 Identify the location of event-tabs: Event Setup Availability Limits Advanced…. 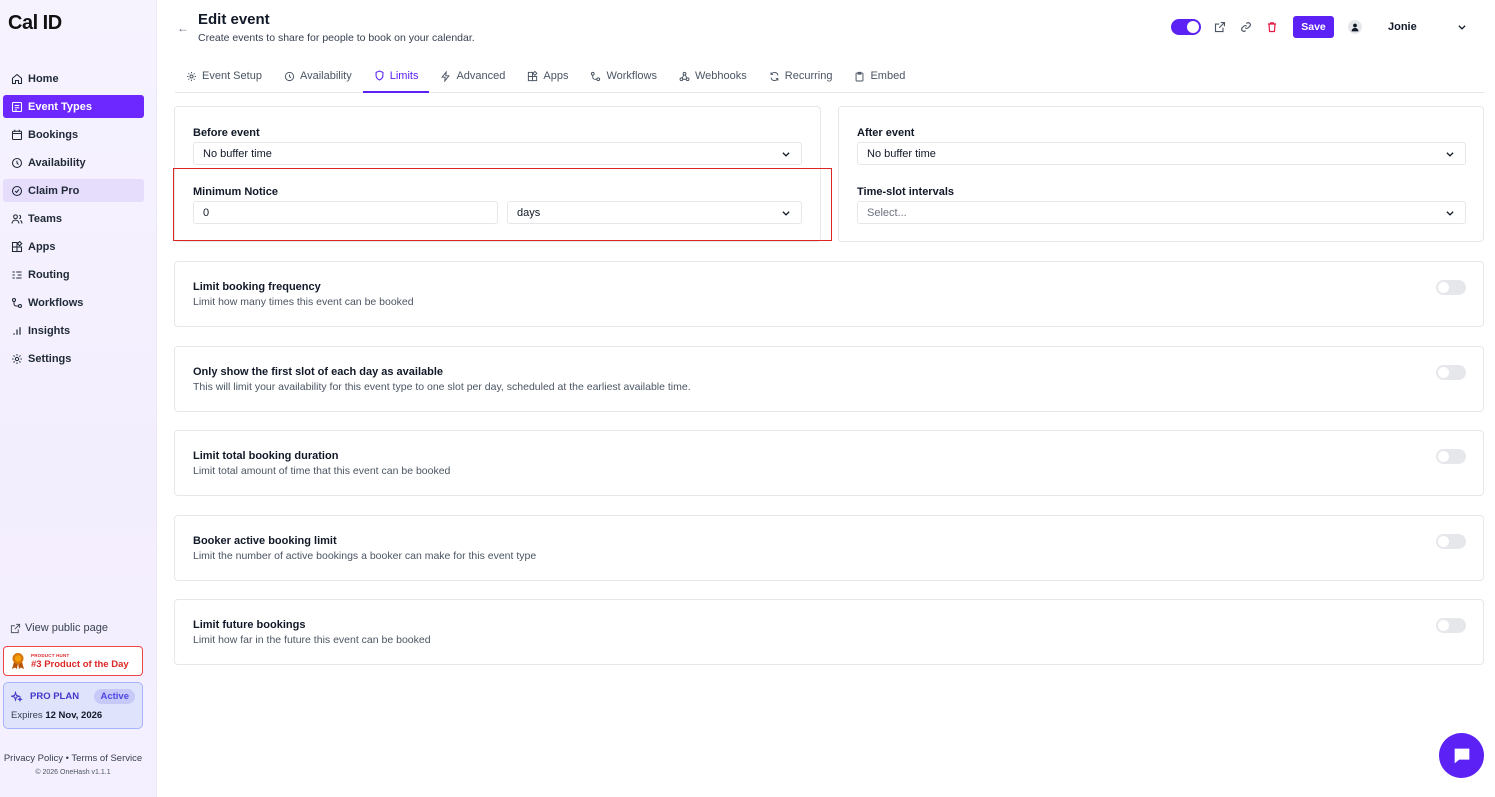
(829, 76).